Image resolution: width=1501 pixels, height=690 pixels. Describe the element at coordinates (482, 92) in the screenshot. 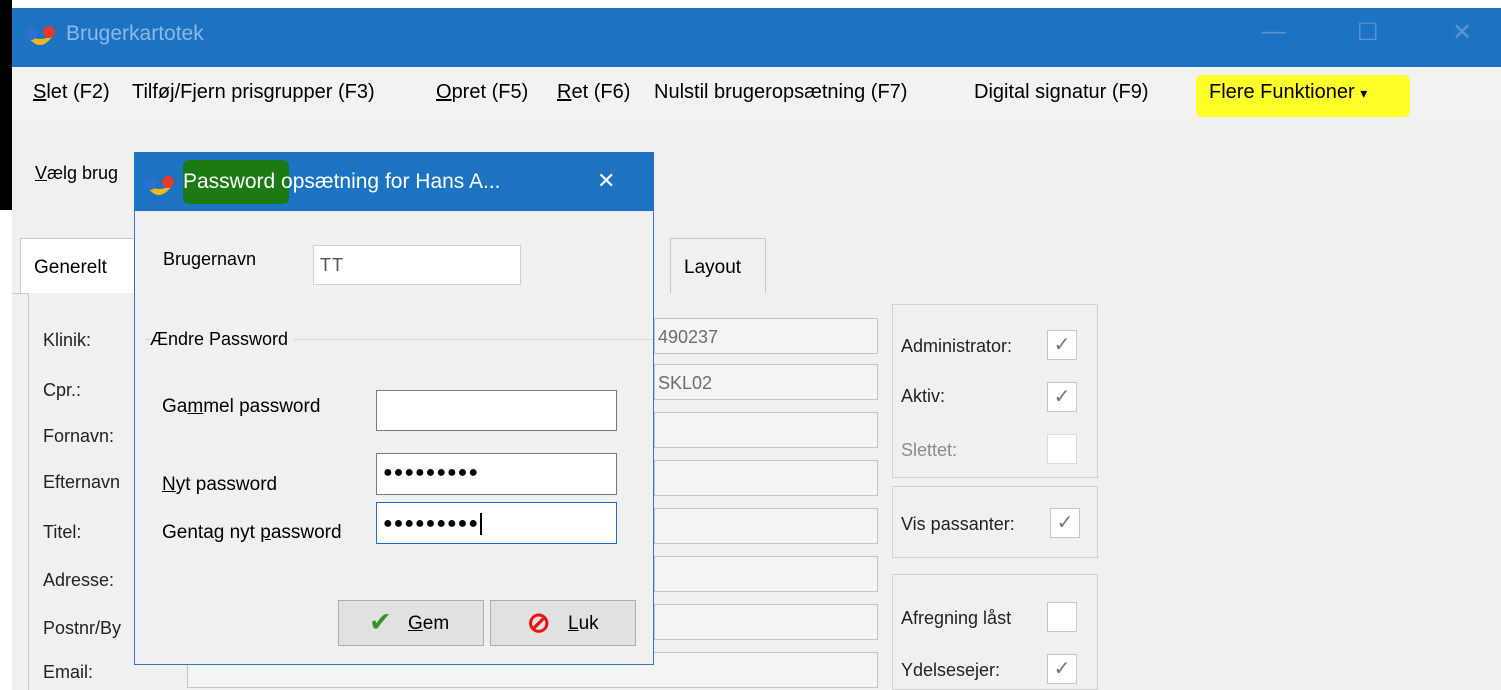

I see `menu-opret: Opret (F5)` at that location.